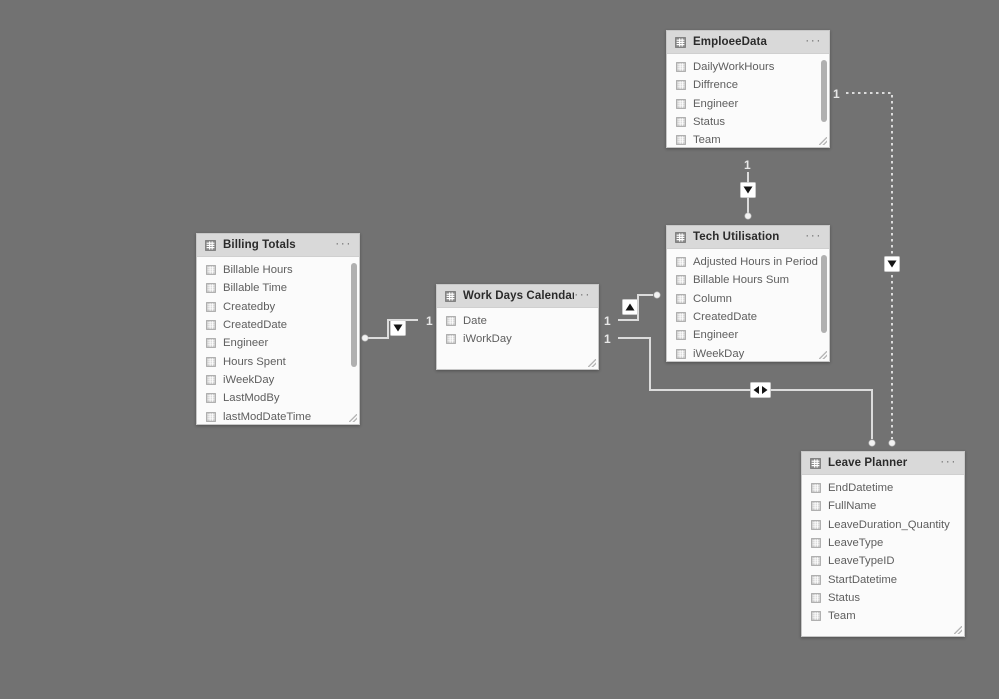 The width and height of the screenshot is (999, 699). I want to click on table-card-work-days-calendar: Work Days Calendar ··· Date iWorkDay, so click(517, 327).